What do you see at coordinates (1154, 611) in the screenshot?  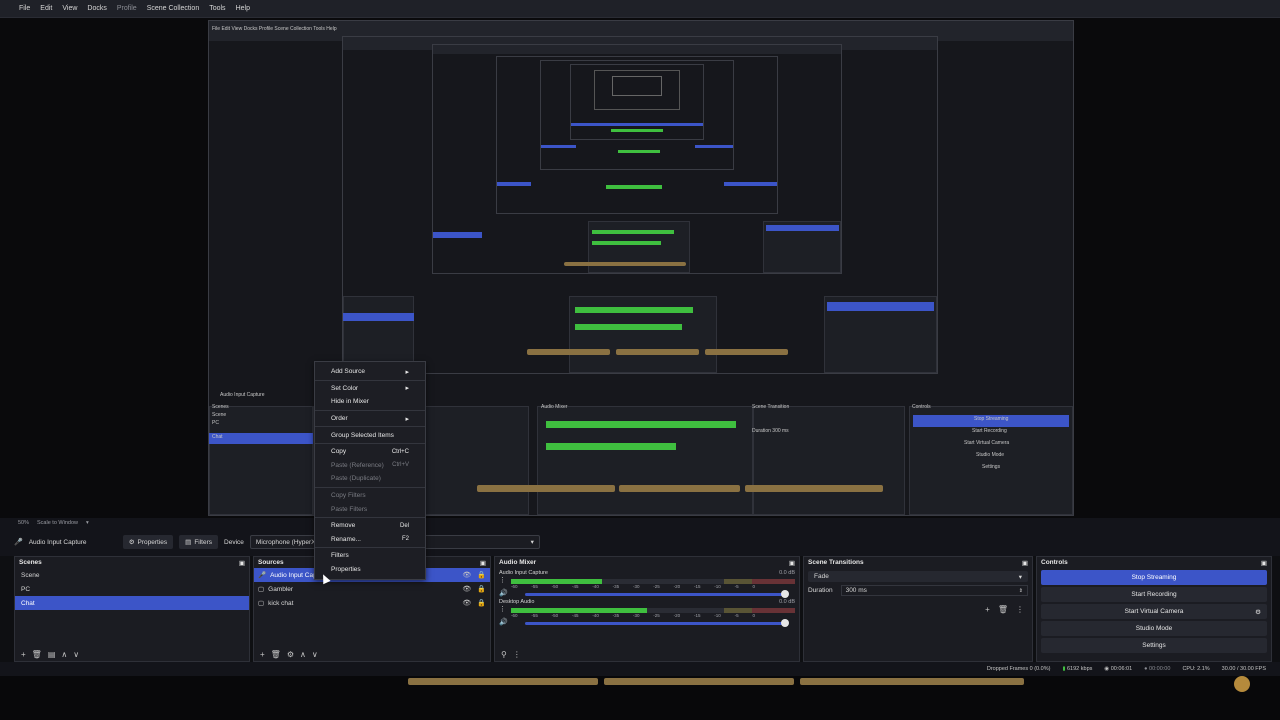 I see `start-virtual-camera-button: Start Virtual Camera ⚙` at bounding box center [1154, 611].